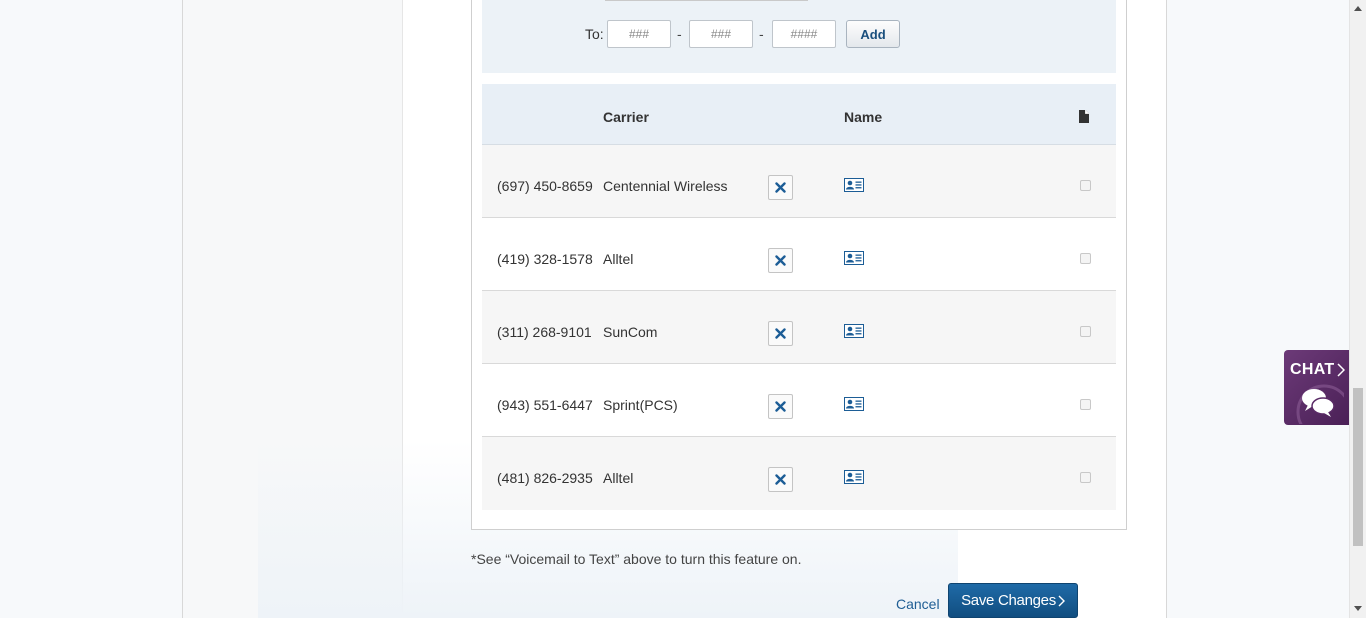 This screenshot has height=618, width=1366. What do you see at coordinates (1084, 116) in the screenshot?
I see `document-icon` at bounding box center [1084, 116].